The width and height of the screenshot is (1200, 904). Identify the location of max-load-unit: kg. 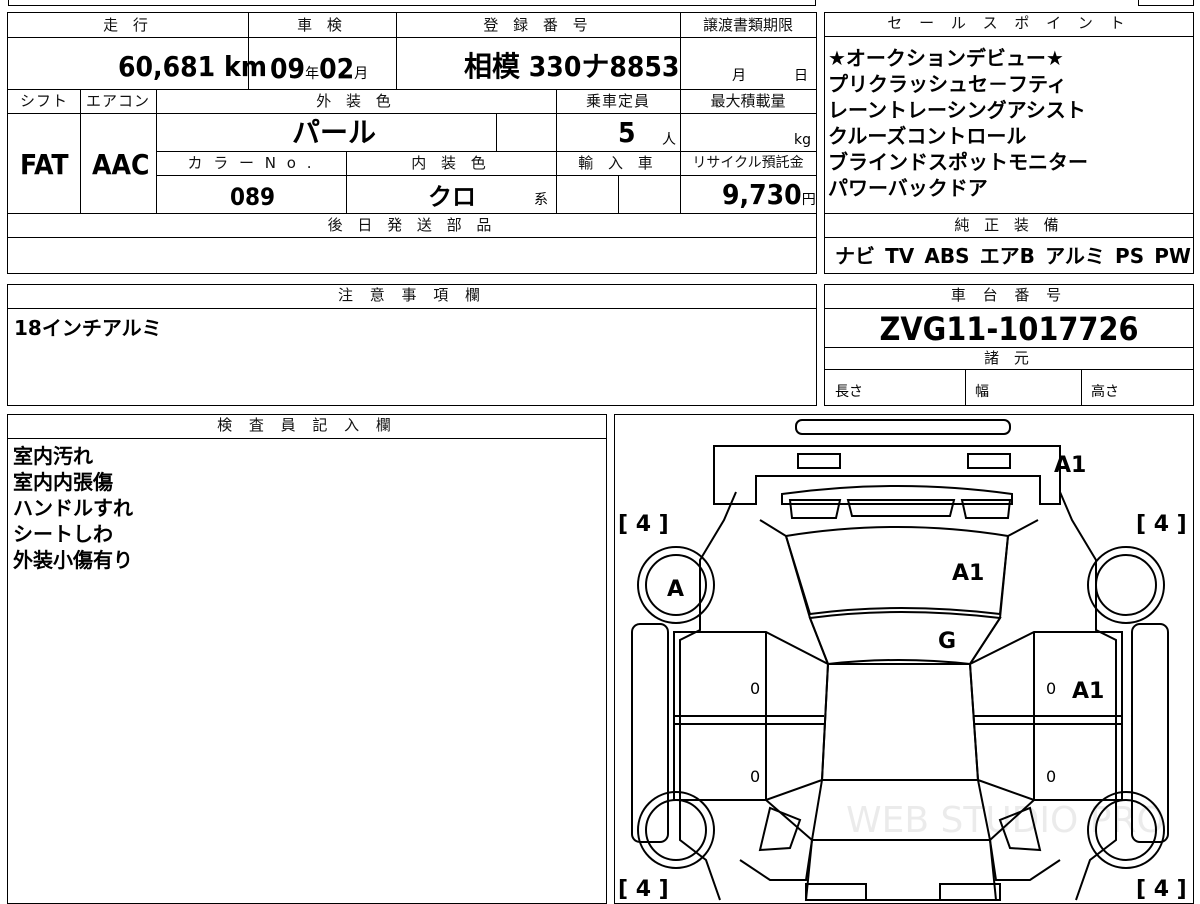
(802, 140).